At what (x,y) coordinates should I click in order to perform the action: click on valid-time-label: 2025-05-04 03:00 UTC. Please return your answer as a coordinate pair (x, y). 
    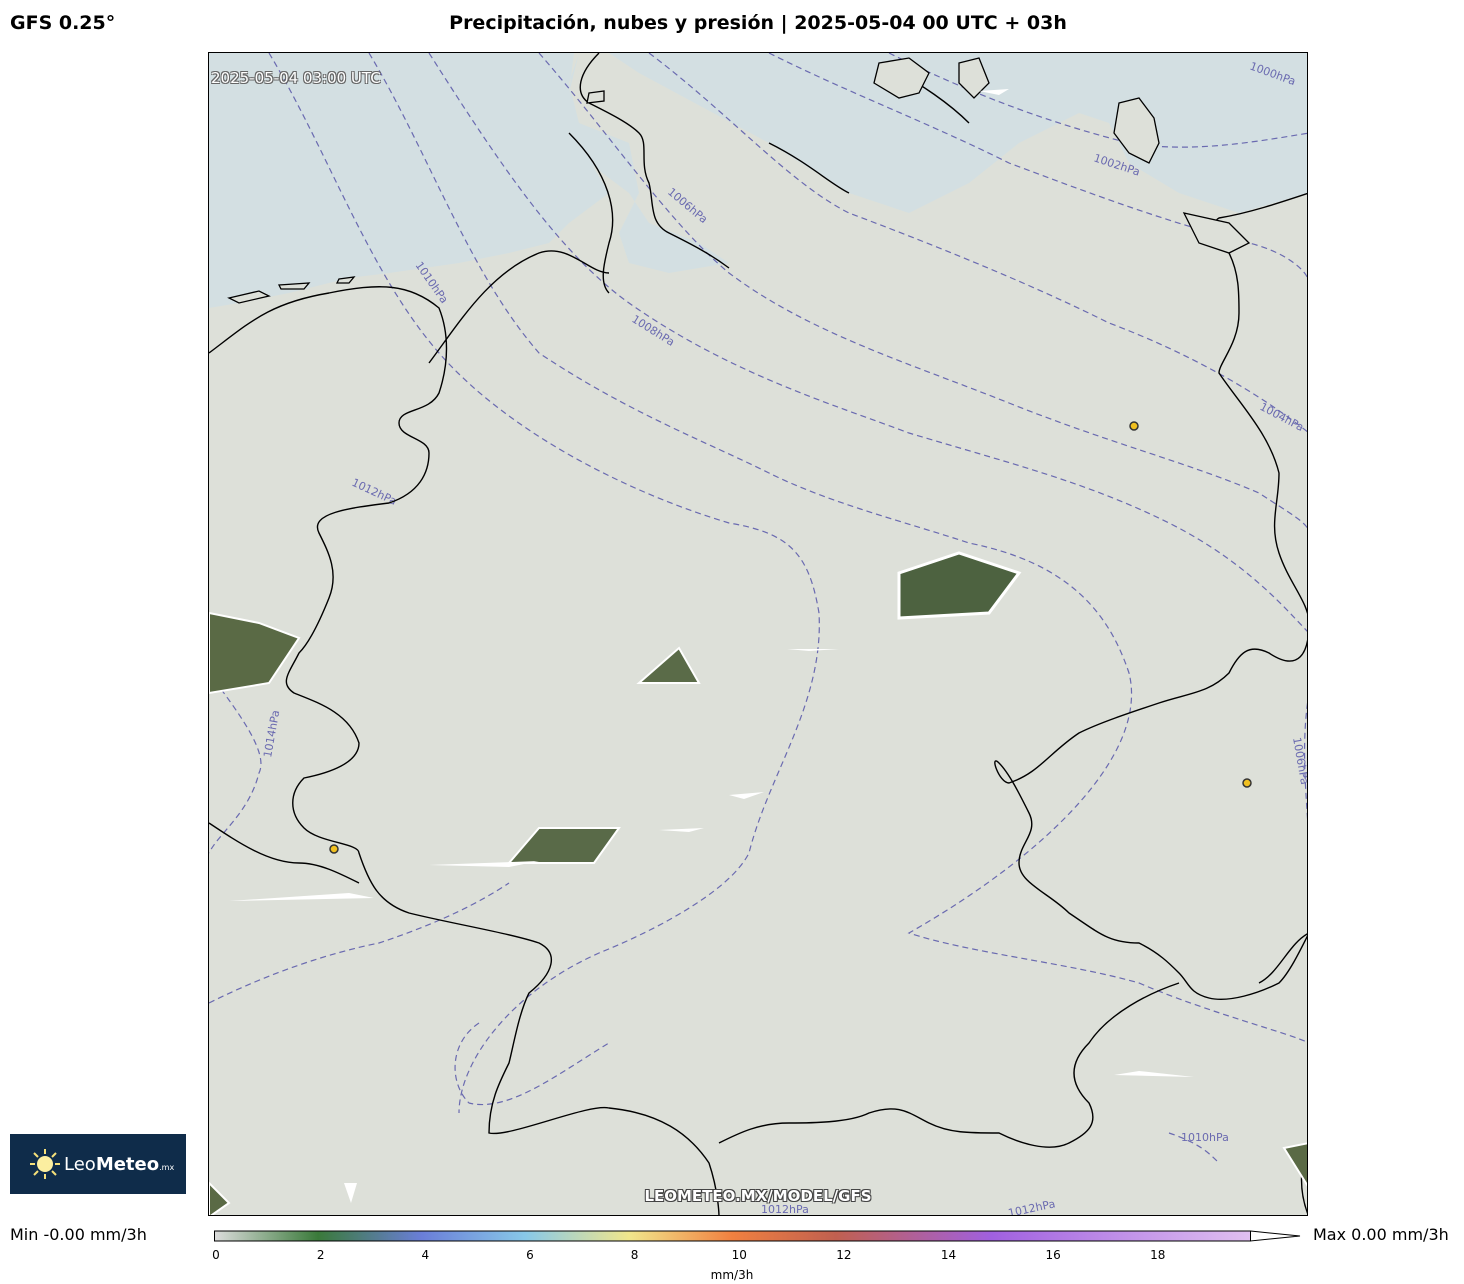
    Looking at the image, I should click on (296, 78).